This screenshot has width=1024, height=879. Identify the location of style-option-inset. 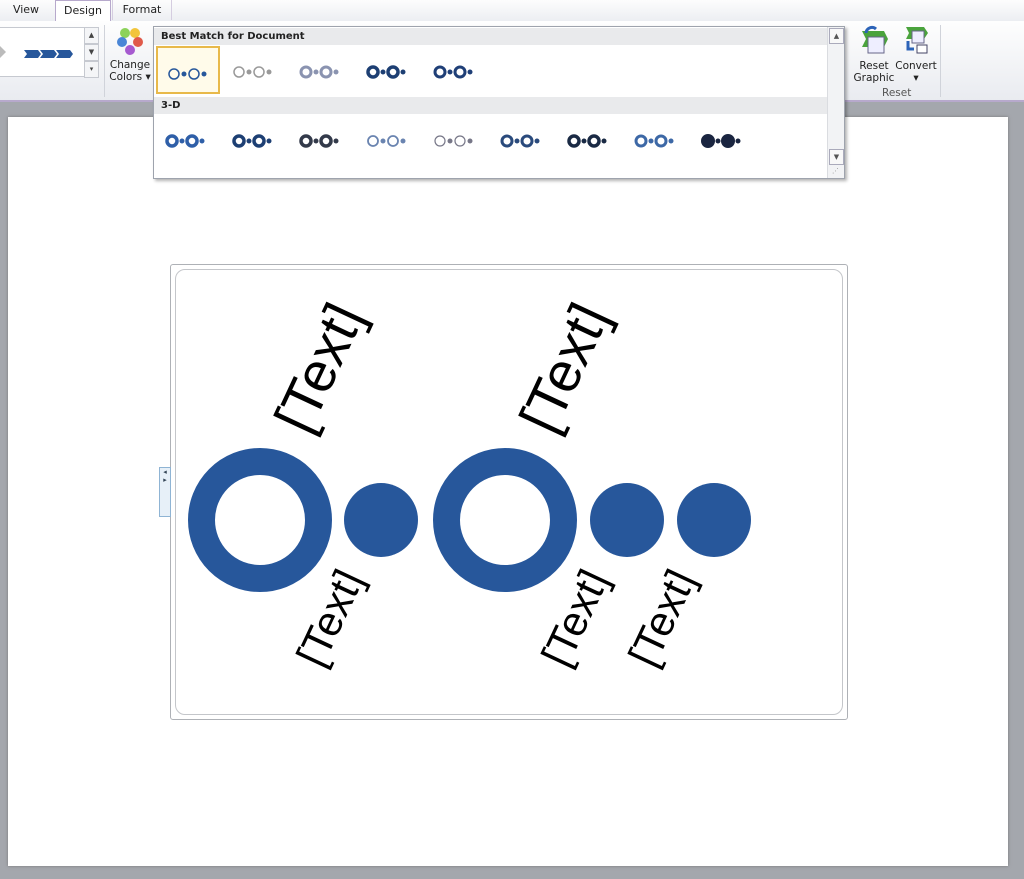
(255, 139).